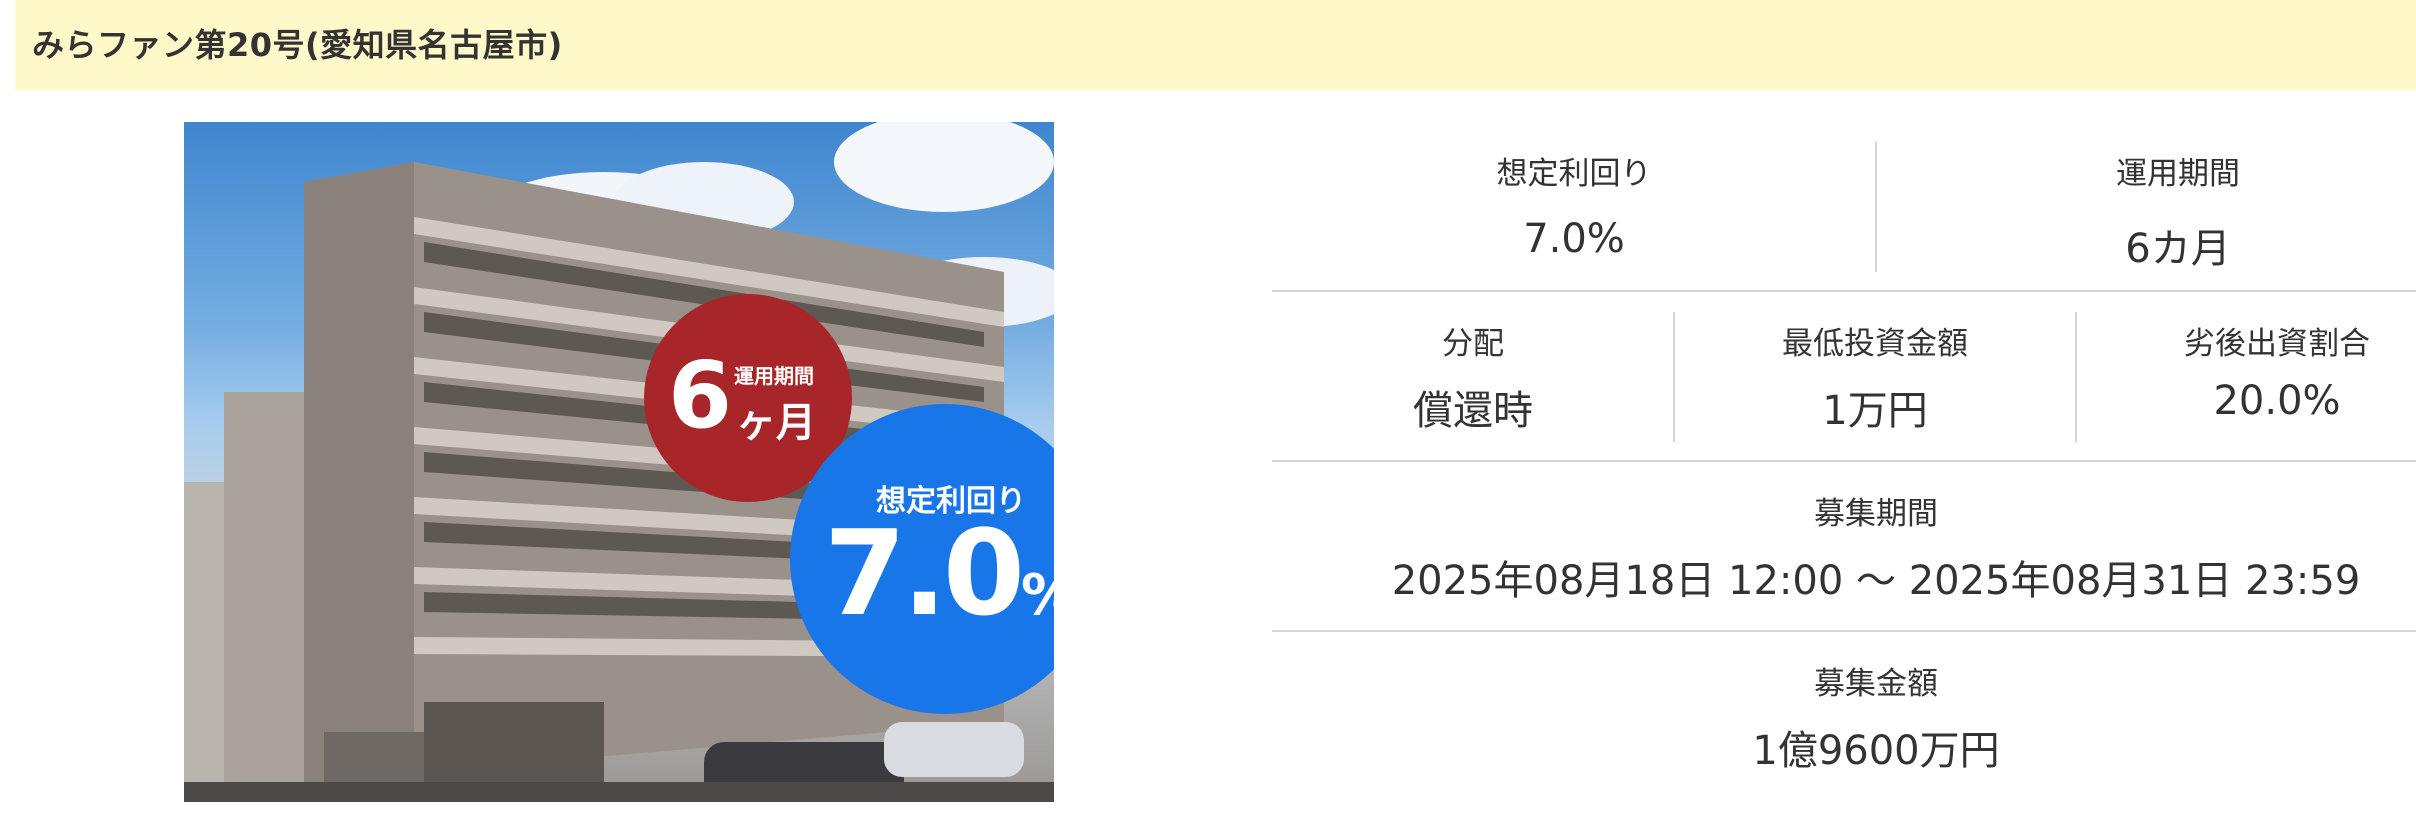 This screenshot has width=2416, height=814. I want to click on period-badge-caption: 運用期間, so click(774, 376).